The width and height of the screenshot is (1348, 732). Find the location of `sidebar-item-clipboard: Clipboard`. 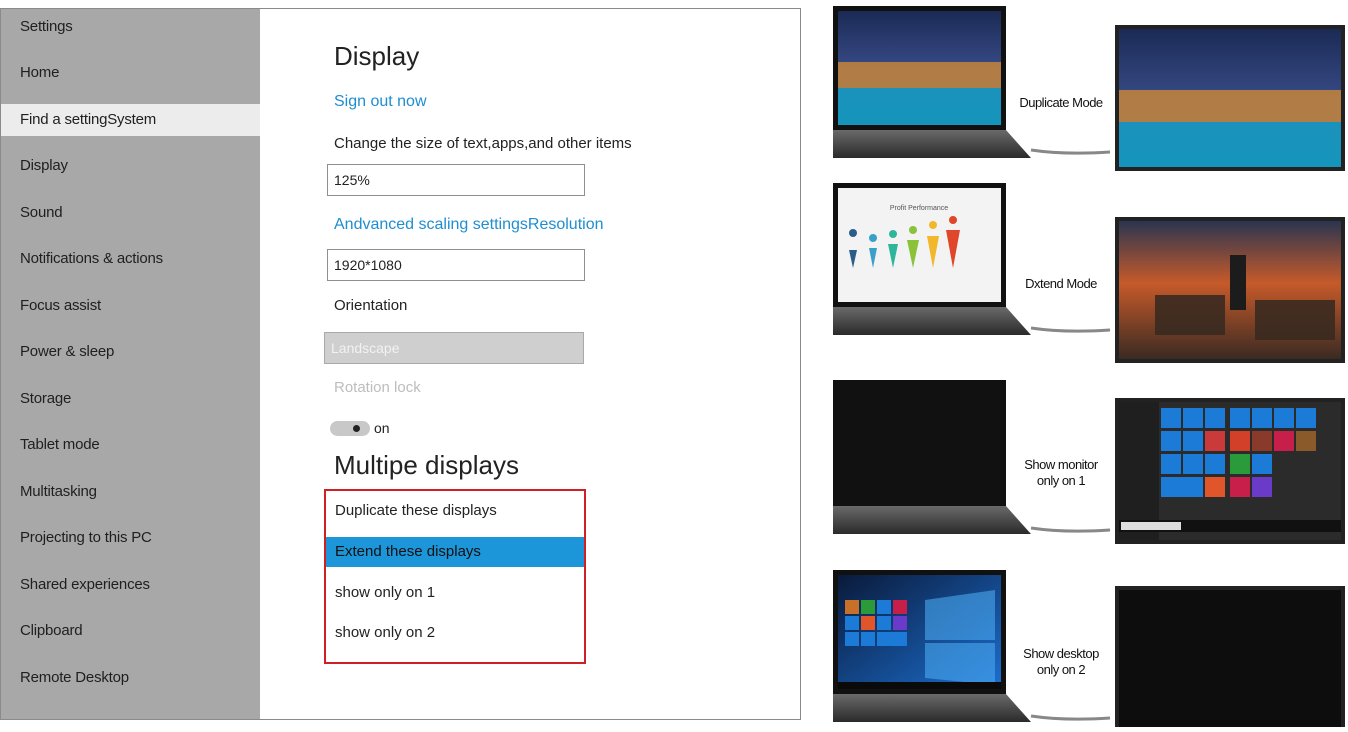

sidebar-item-clipboard: Clipboard is located at coordinates (130, 631).